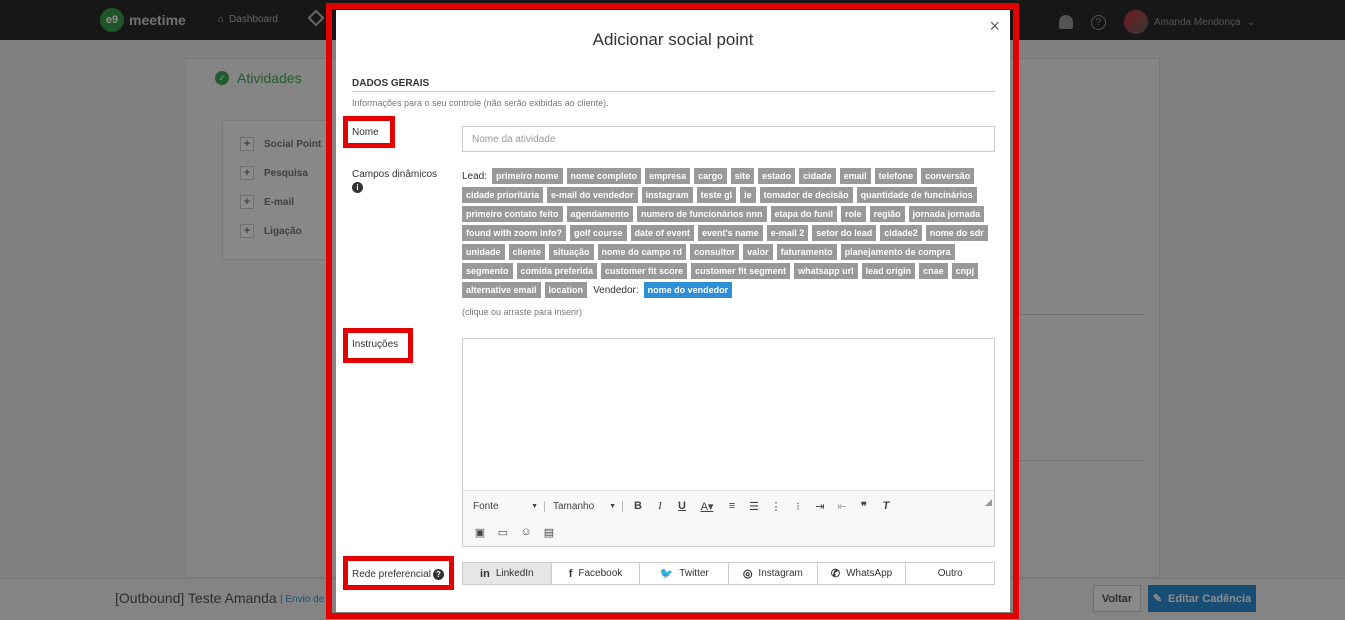  I want to click on dynamic-field-tag: location, so click(566, 290).